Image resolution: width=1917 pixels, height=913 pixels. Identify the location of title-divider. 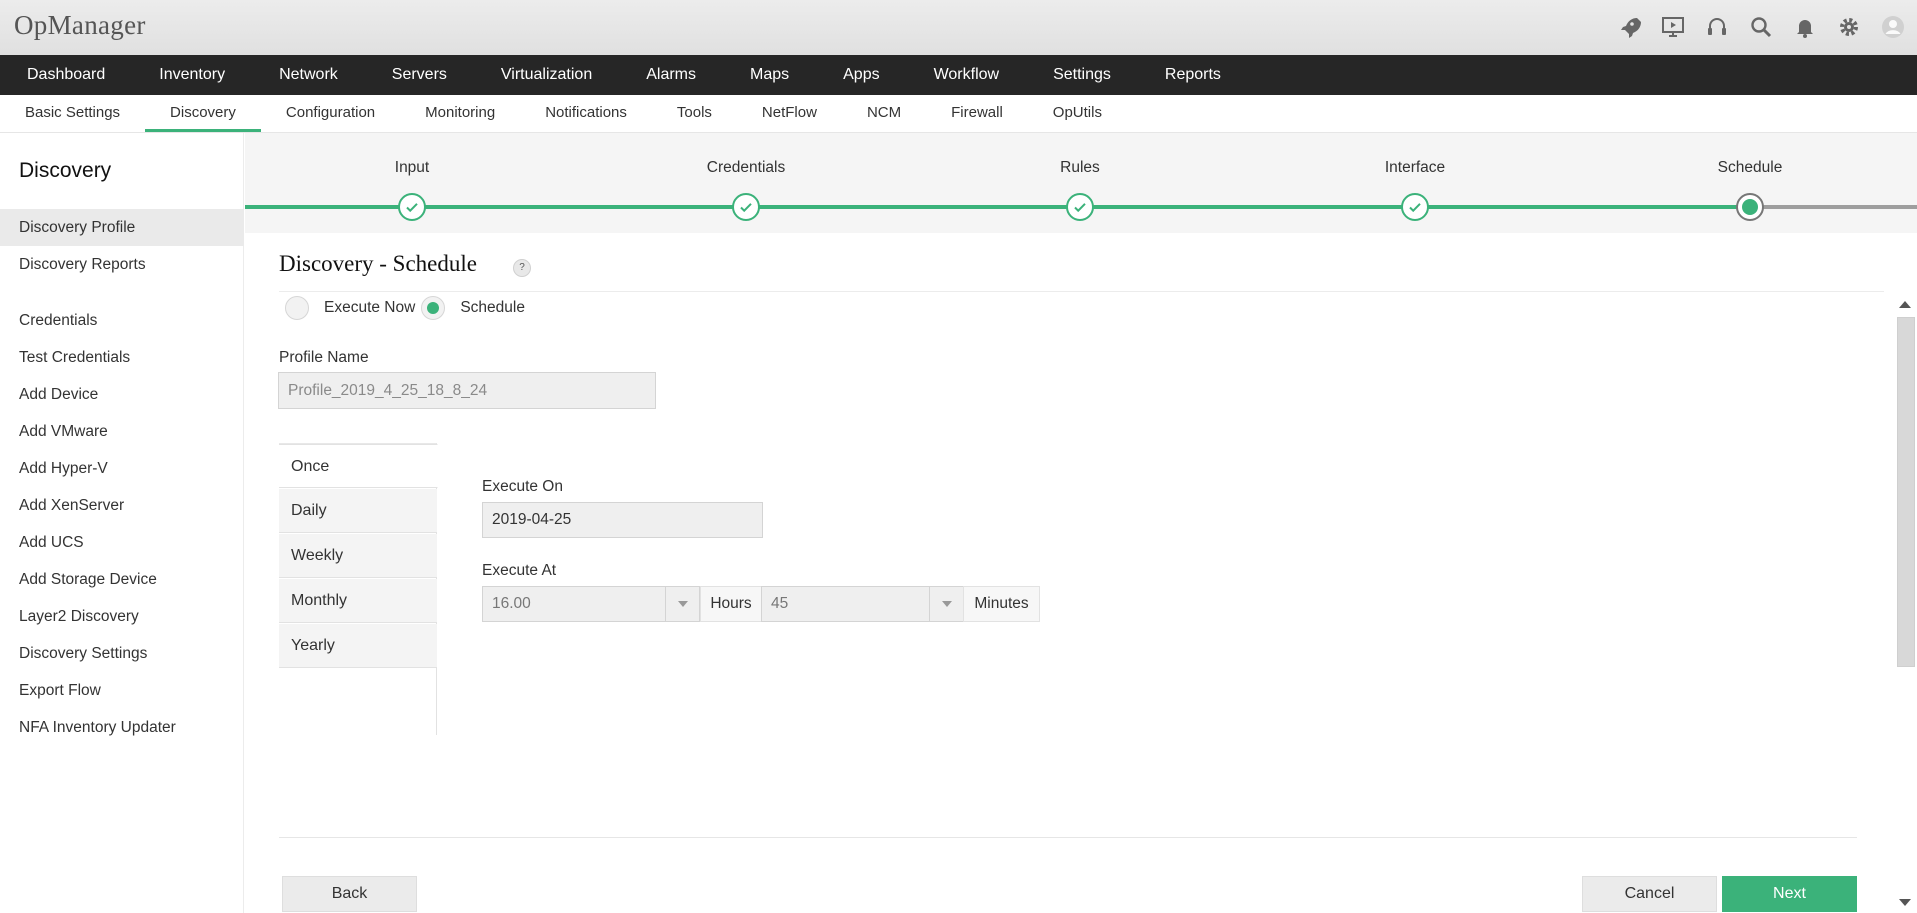
(1081, 291).